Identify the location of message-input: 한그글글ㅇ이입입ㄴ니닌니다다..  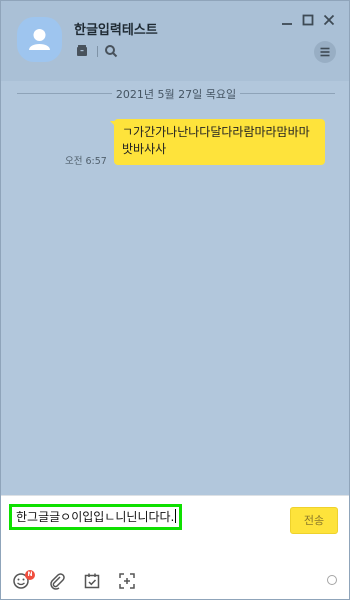
(95, 517).